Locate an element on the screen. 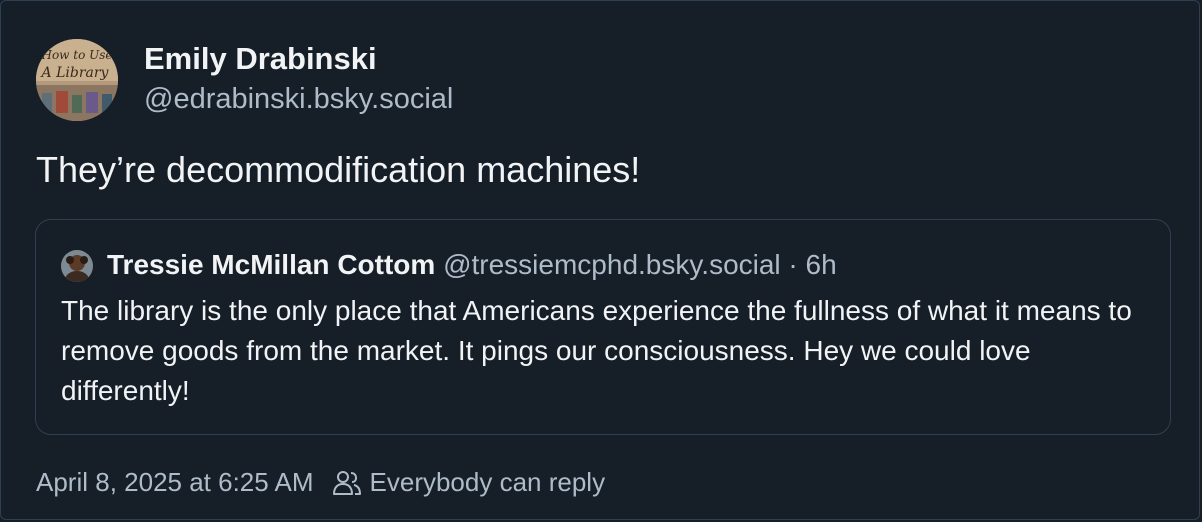 This screenshot has width=1202, height=522. quote-author-name: Tressie McMillan Cottom is located at coordinates (271, 264).